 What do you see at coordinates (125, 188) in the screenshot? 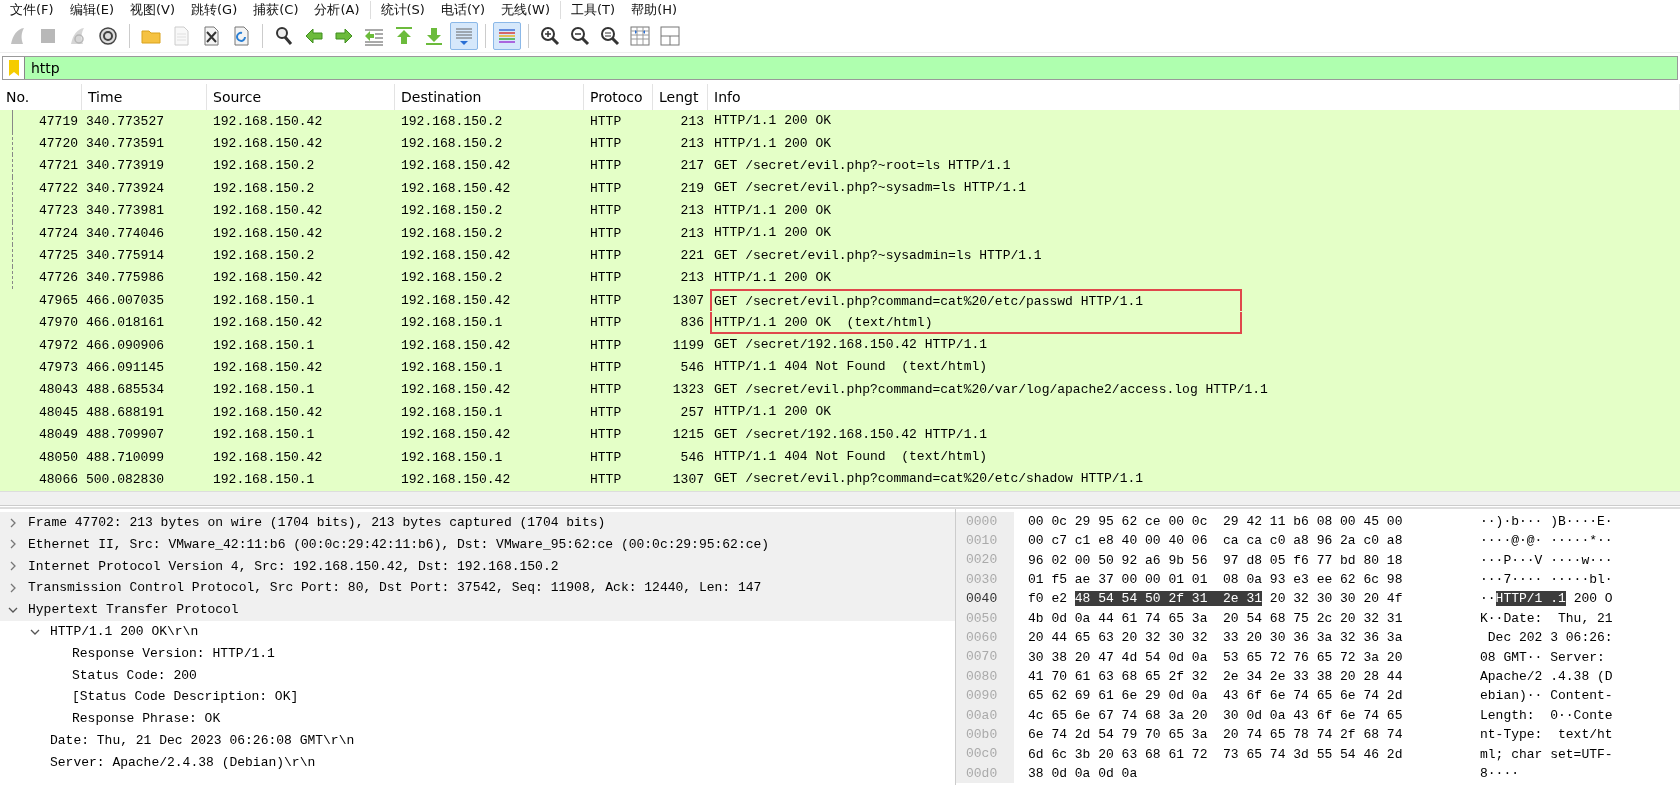
I see `table-cell-text: 340.773924` at bounding box center [125, 188].